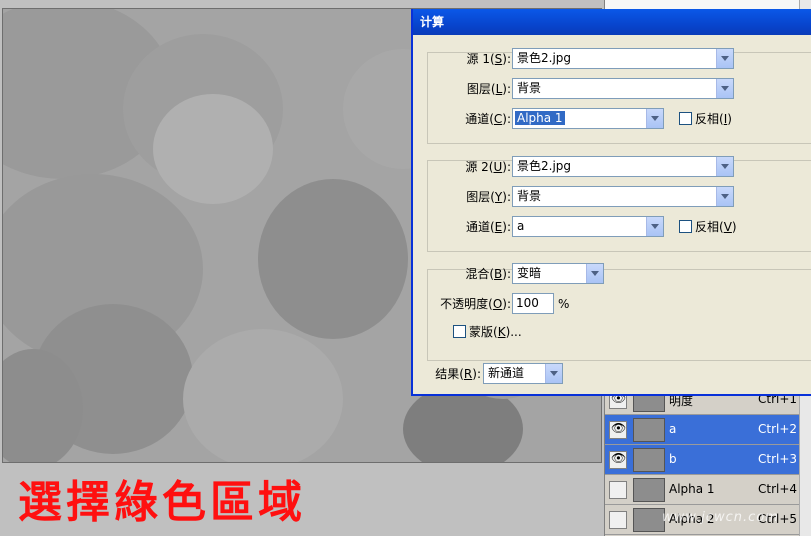 This screenshot has height=536, width=811. Describe the element at coordinates (564, 304) in the screenshot. I see `opacity-unit: %` at that location.